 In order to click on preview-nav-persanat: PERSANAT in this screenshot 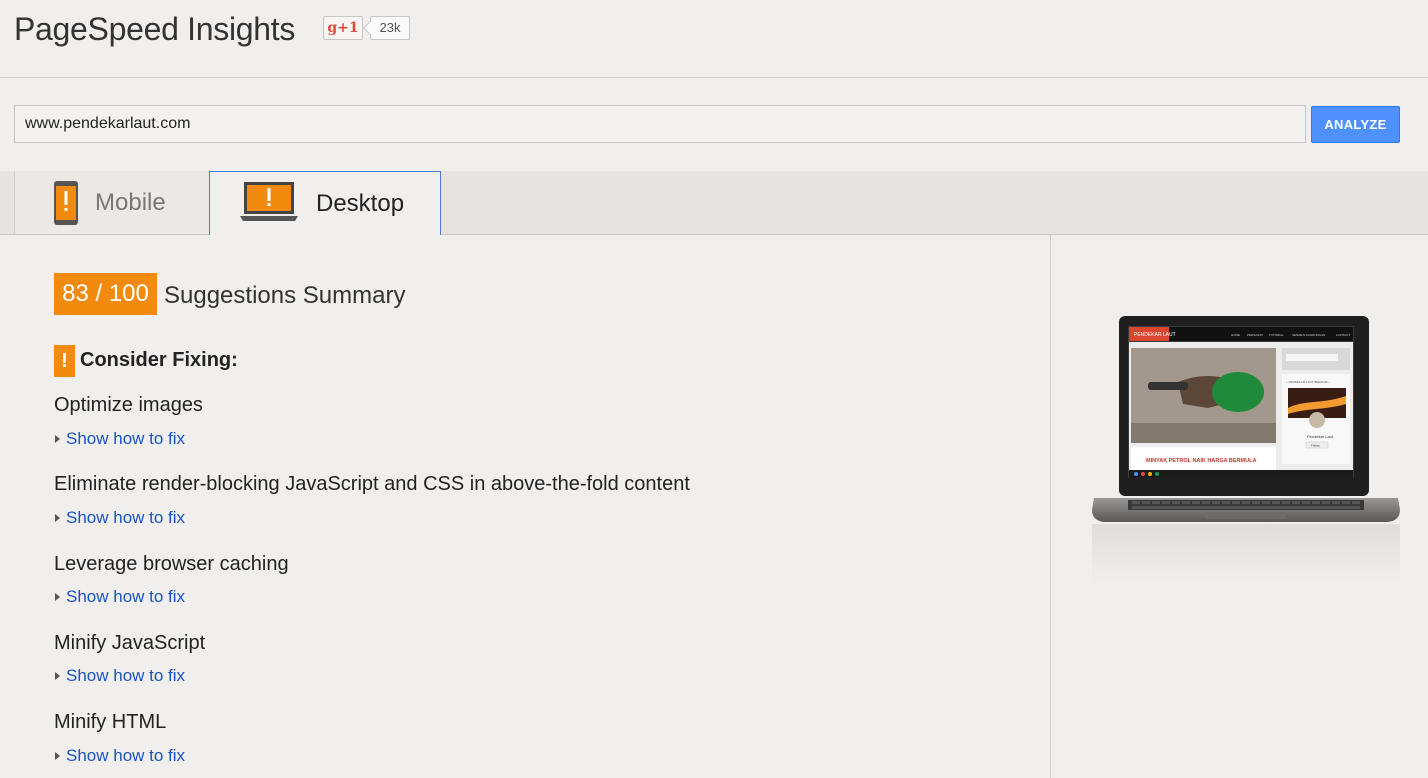, I will do `click(1255, 335)`.